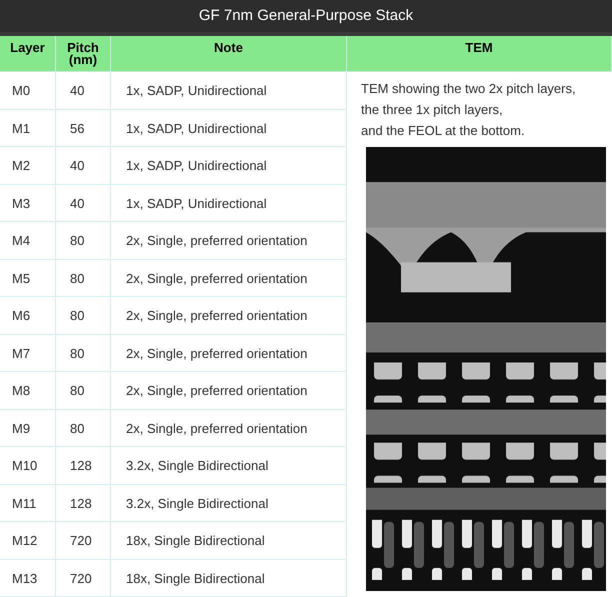  I want to click on table-cell: M12, so click(28, 541).